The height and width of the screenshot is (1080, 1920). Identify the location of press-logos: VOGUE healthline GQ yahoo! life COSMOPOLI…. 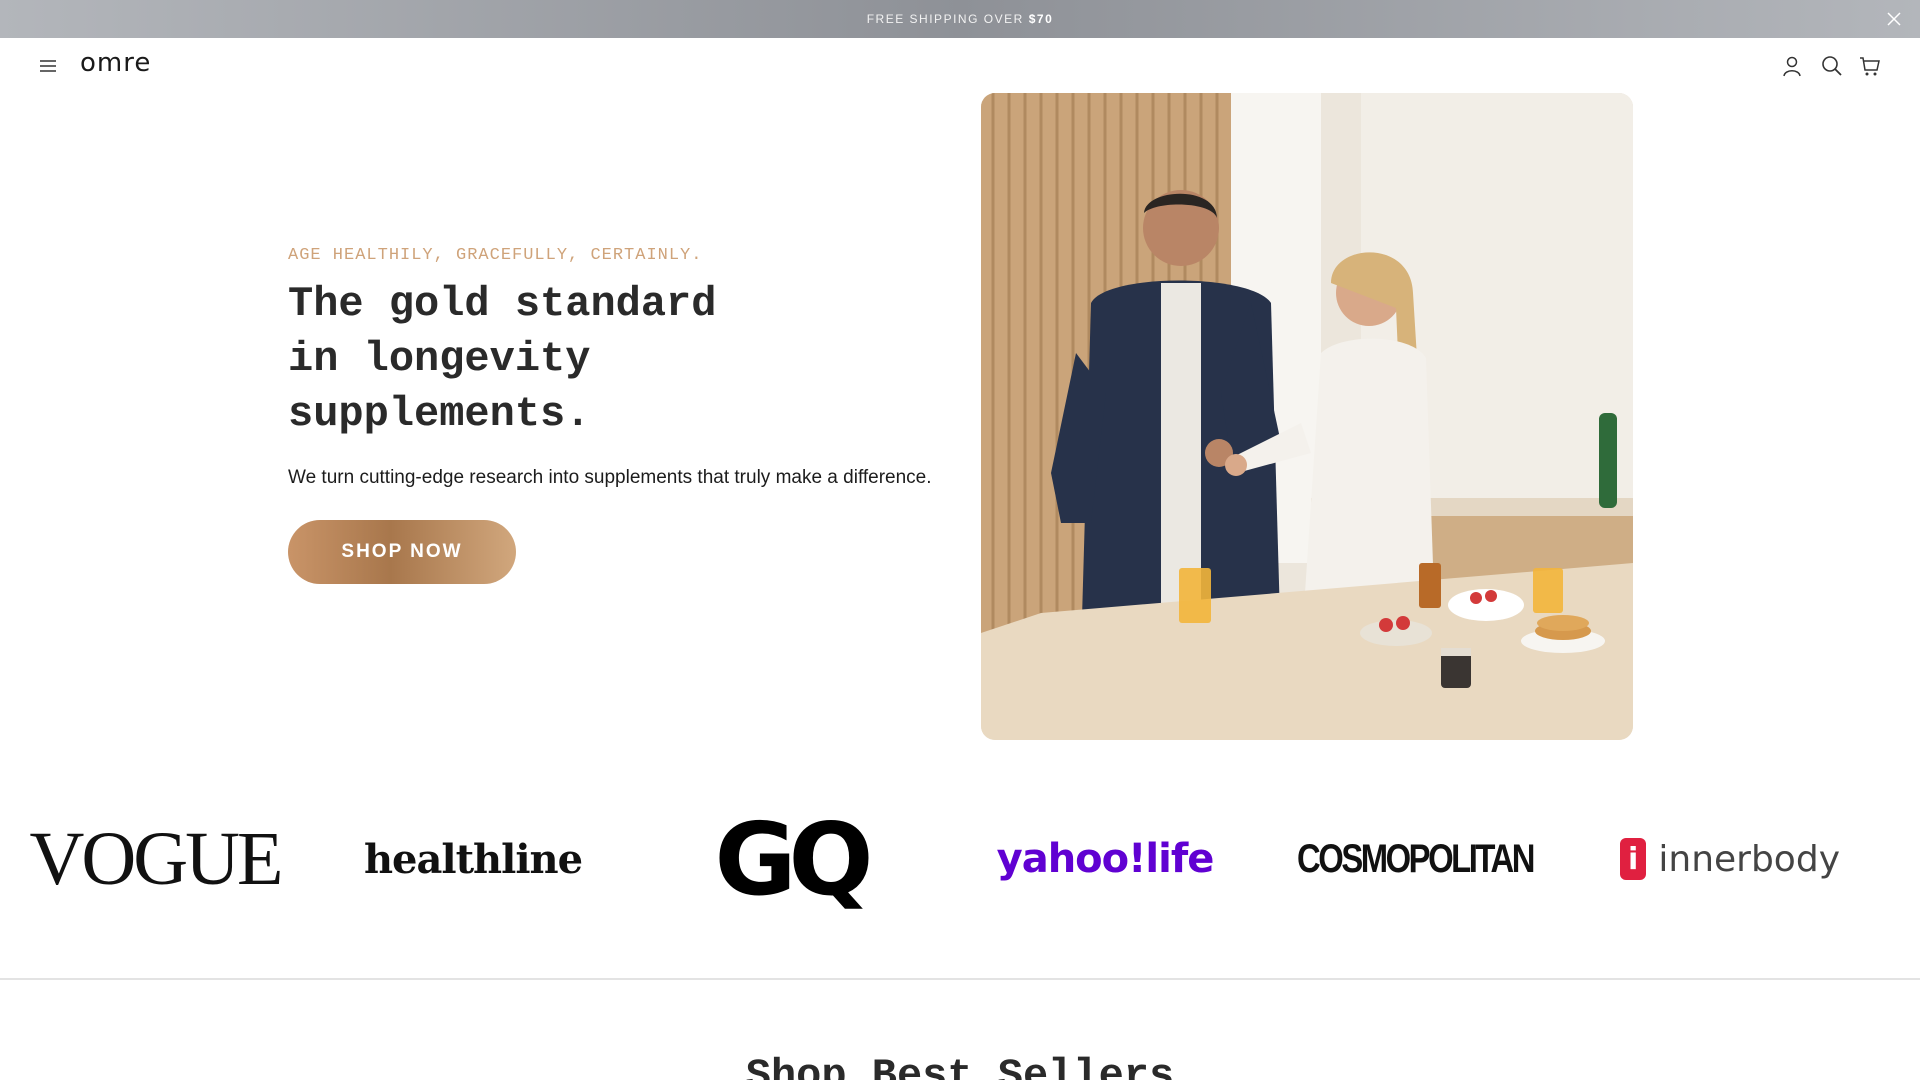
(960, 859).